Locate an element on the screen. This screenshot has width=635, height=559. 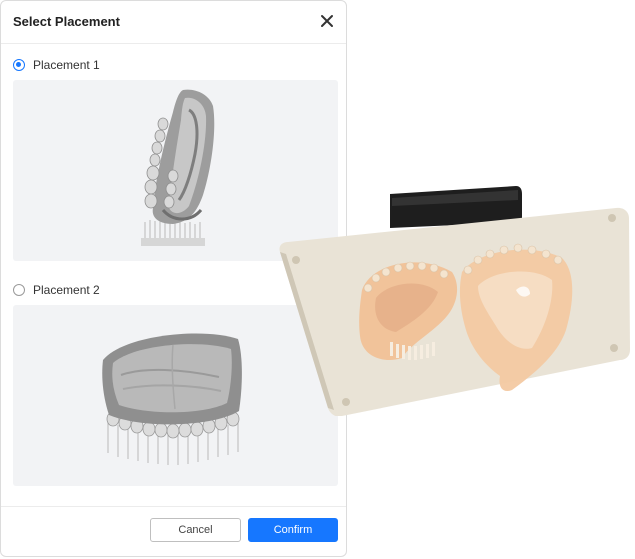
placement-1-option: Placement 1 is located at coordinates (56, 65).